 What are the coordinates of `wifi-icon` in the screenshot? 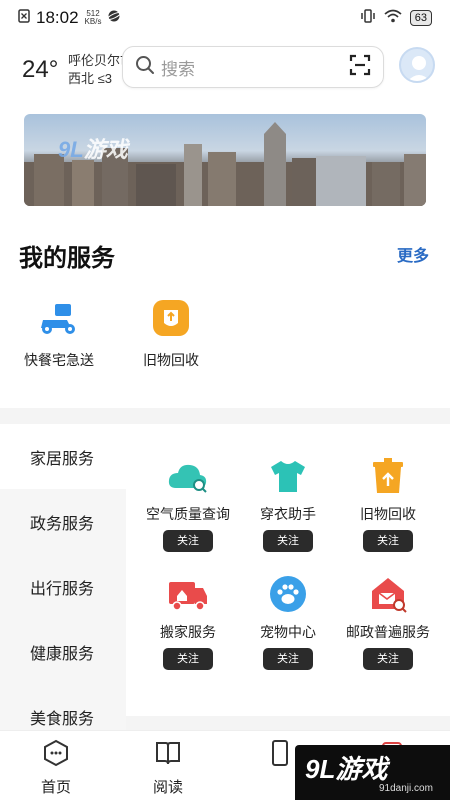 It's located at (393, 18).